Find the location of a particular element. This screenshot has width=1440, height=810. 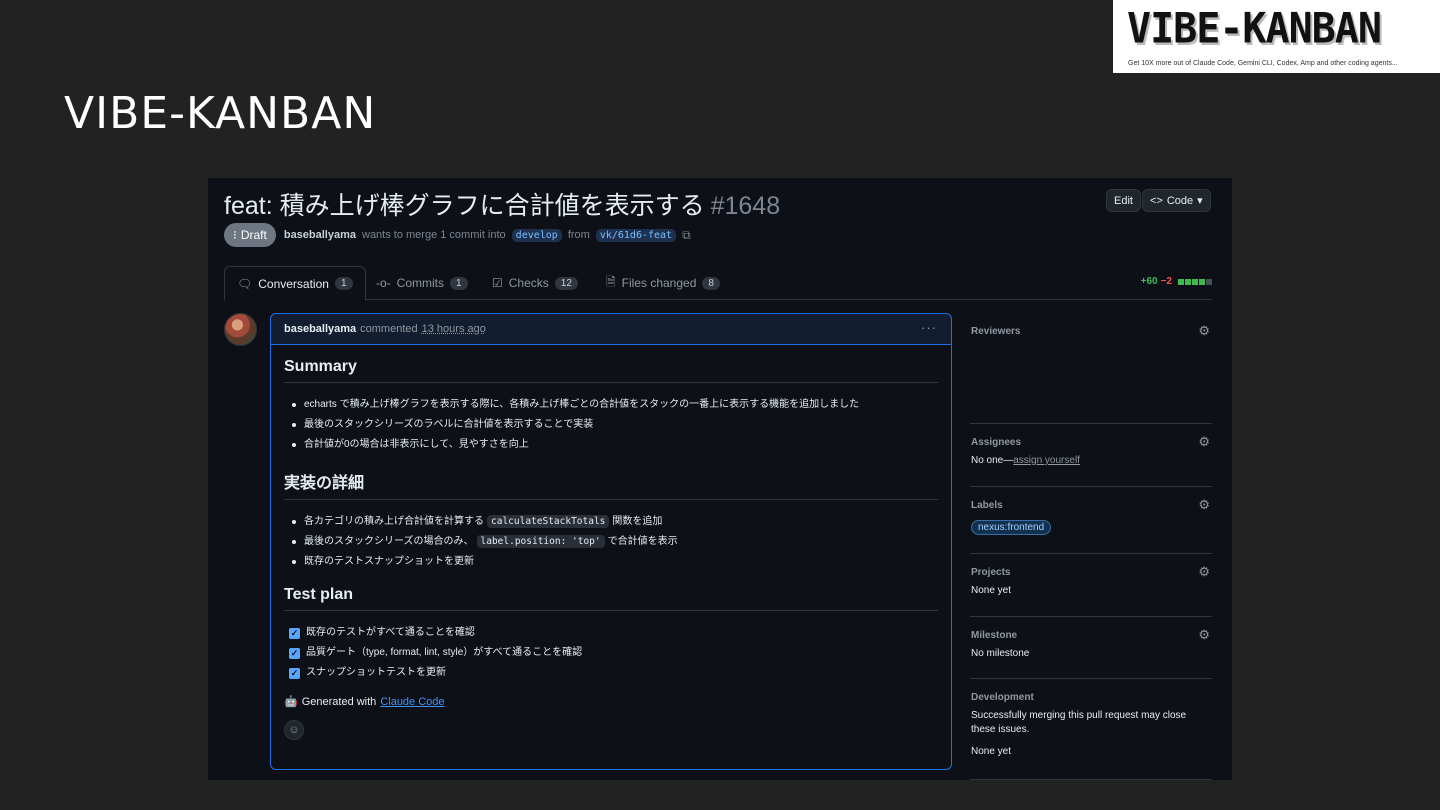

development-value: None yet is located at coordinates (991, 751).